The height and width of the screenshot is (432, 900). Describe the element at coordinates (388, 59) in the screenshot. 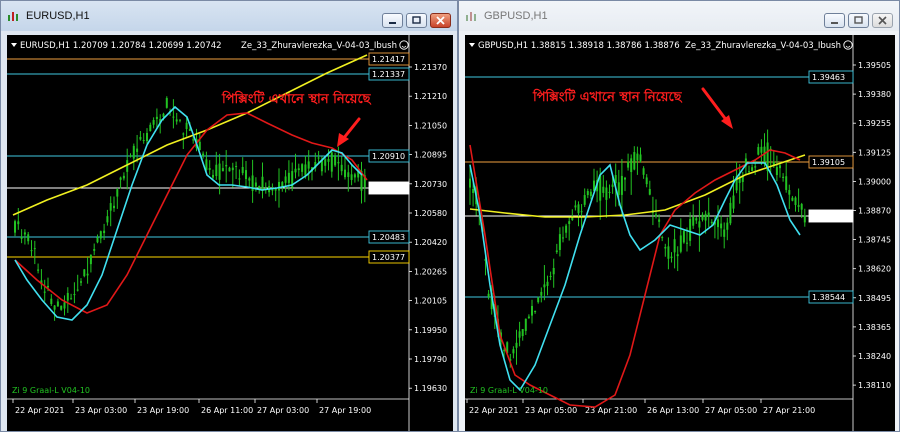

I see `price-level-label: 1.21417` at that location.